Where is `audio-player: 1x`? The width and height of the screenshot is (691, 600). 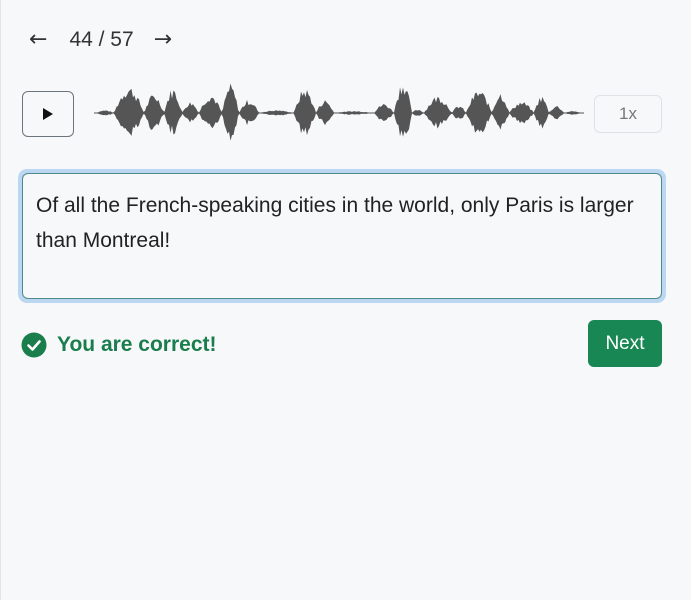 audio-player: 1x is located at coordinates (342, 112).